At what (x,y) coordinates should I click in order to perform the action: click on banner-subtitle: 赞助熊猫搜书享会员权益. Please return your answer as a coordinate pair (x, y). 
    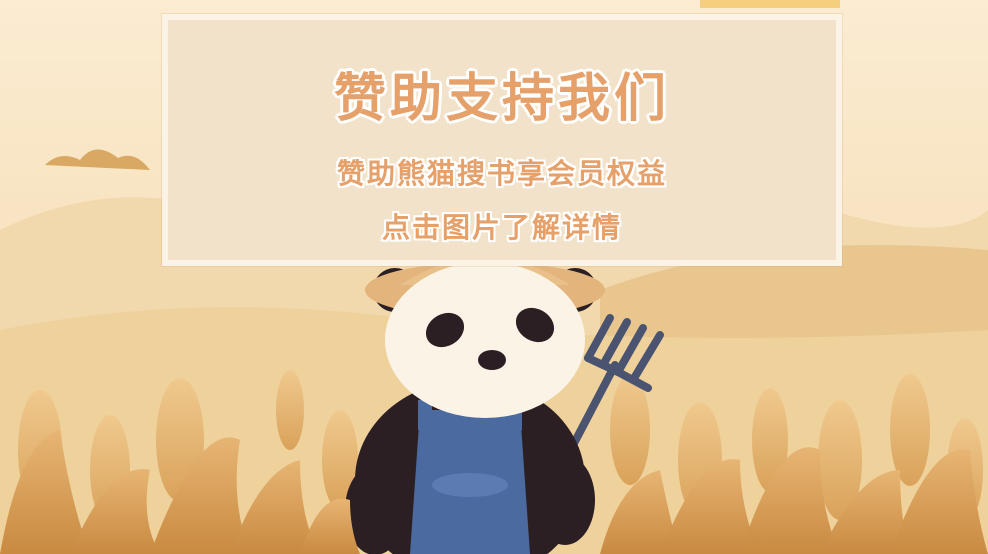
    Looking at the image, I should click on (501, 173).